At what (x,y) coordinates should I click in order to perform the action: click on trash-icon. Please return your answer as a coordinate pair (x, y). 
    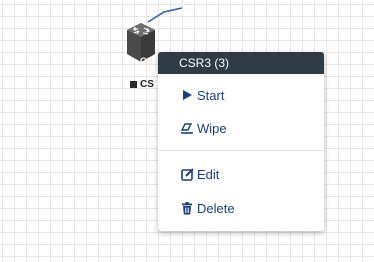
    Looking at the image, I should click on (187, 208).